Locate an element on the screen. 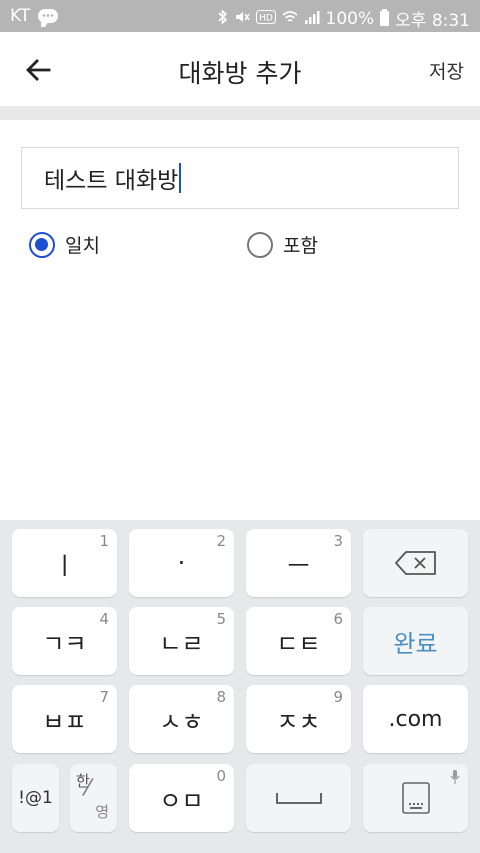 This screenshot has width=480, height=853. key-s-h: ㅅㅎ 8 is located at coordinates (181, 719).